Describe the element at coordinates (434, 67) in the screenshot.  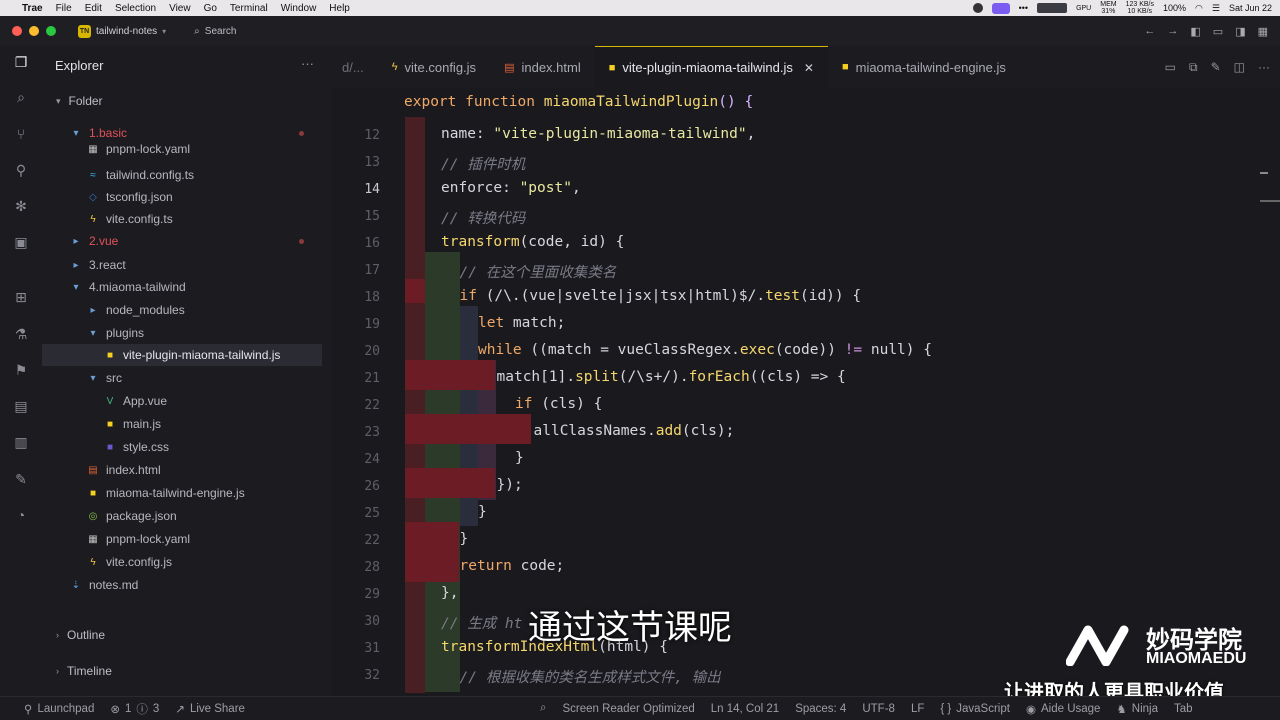
I see `tab-vite-config: ϟ vite.config.js` at that location.